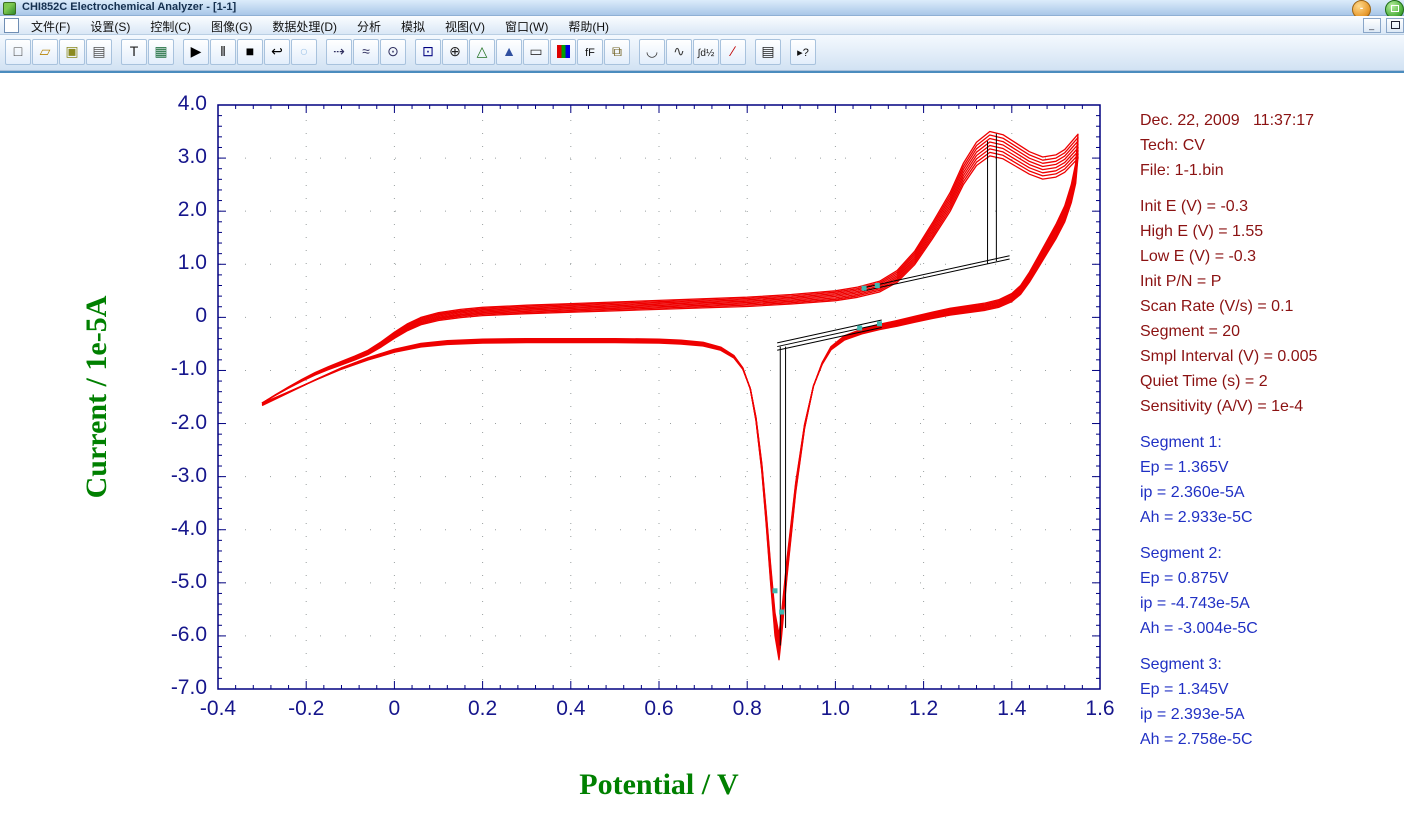 This screenshot has width=1404, height=818. Describe the element at coordinates (1217, 306) in the screenshot. I see `info-line: Scan Rate (V/s) = 0.1` at that location.